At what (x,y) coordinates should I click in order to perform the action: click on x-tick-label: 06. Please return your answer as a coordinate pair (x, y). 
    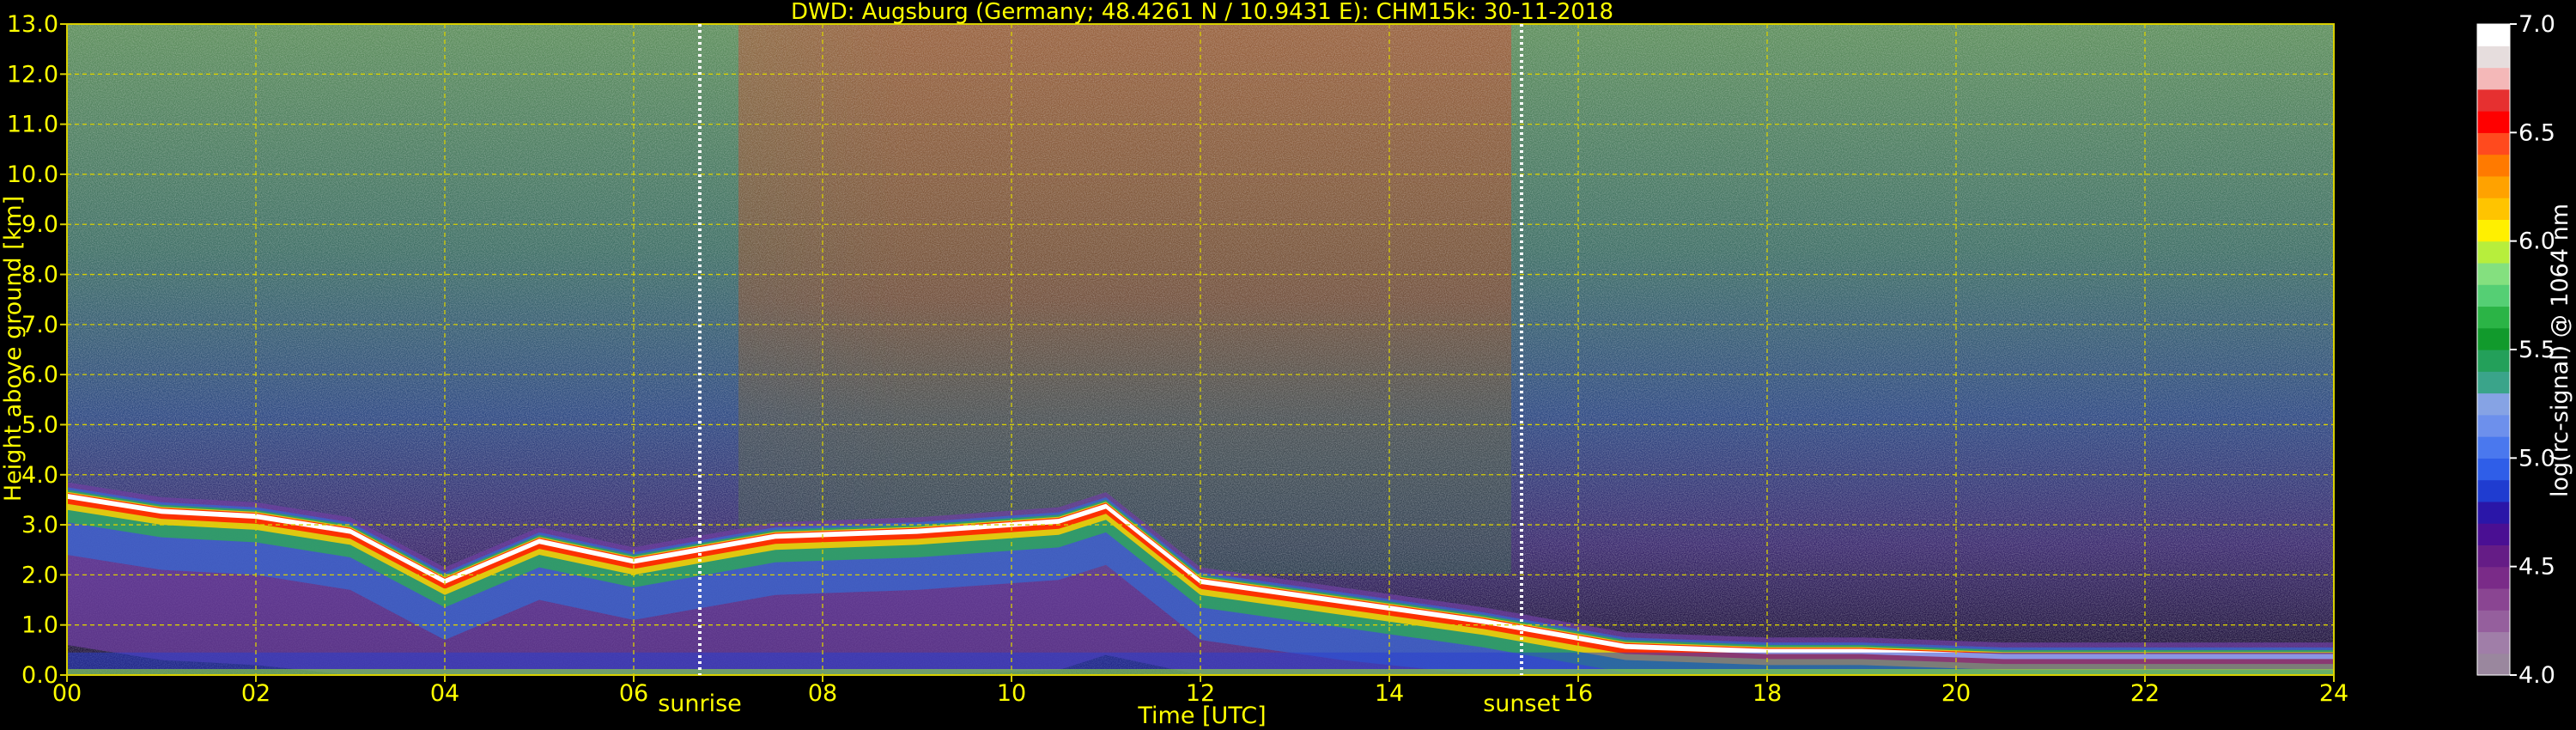
    Looking at the image, I should click on (633, 693).